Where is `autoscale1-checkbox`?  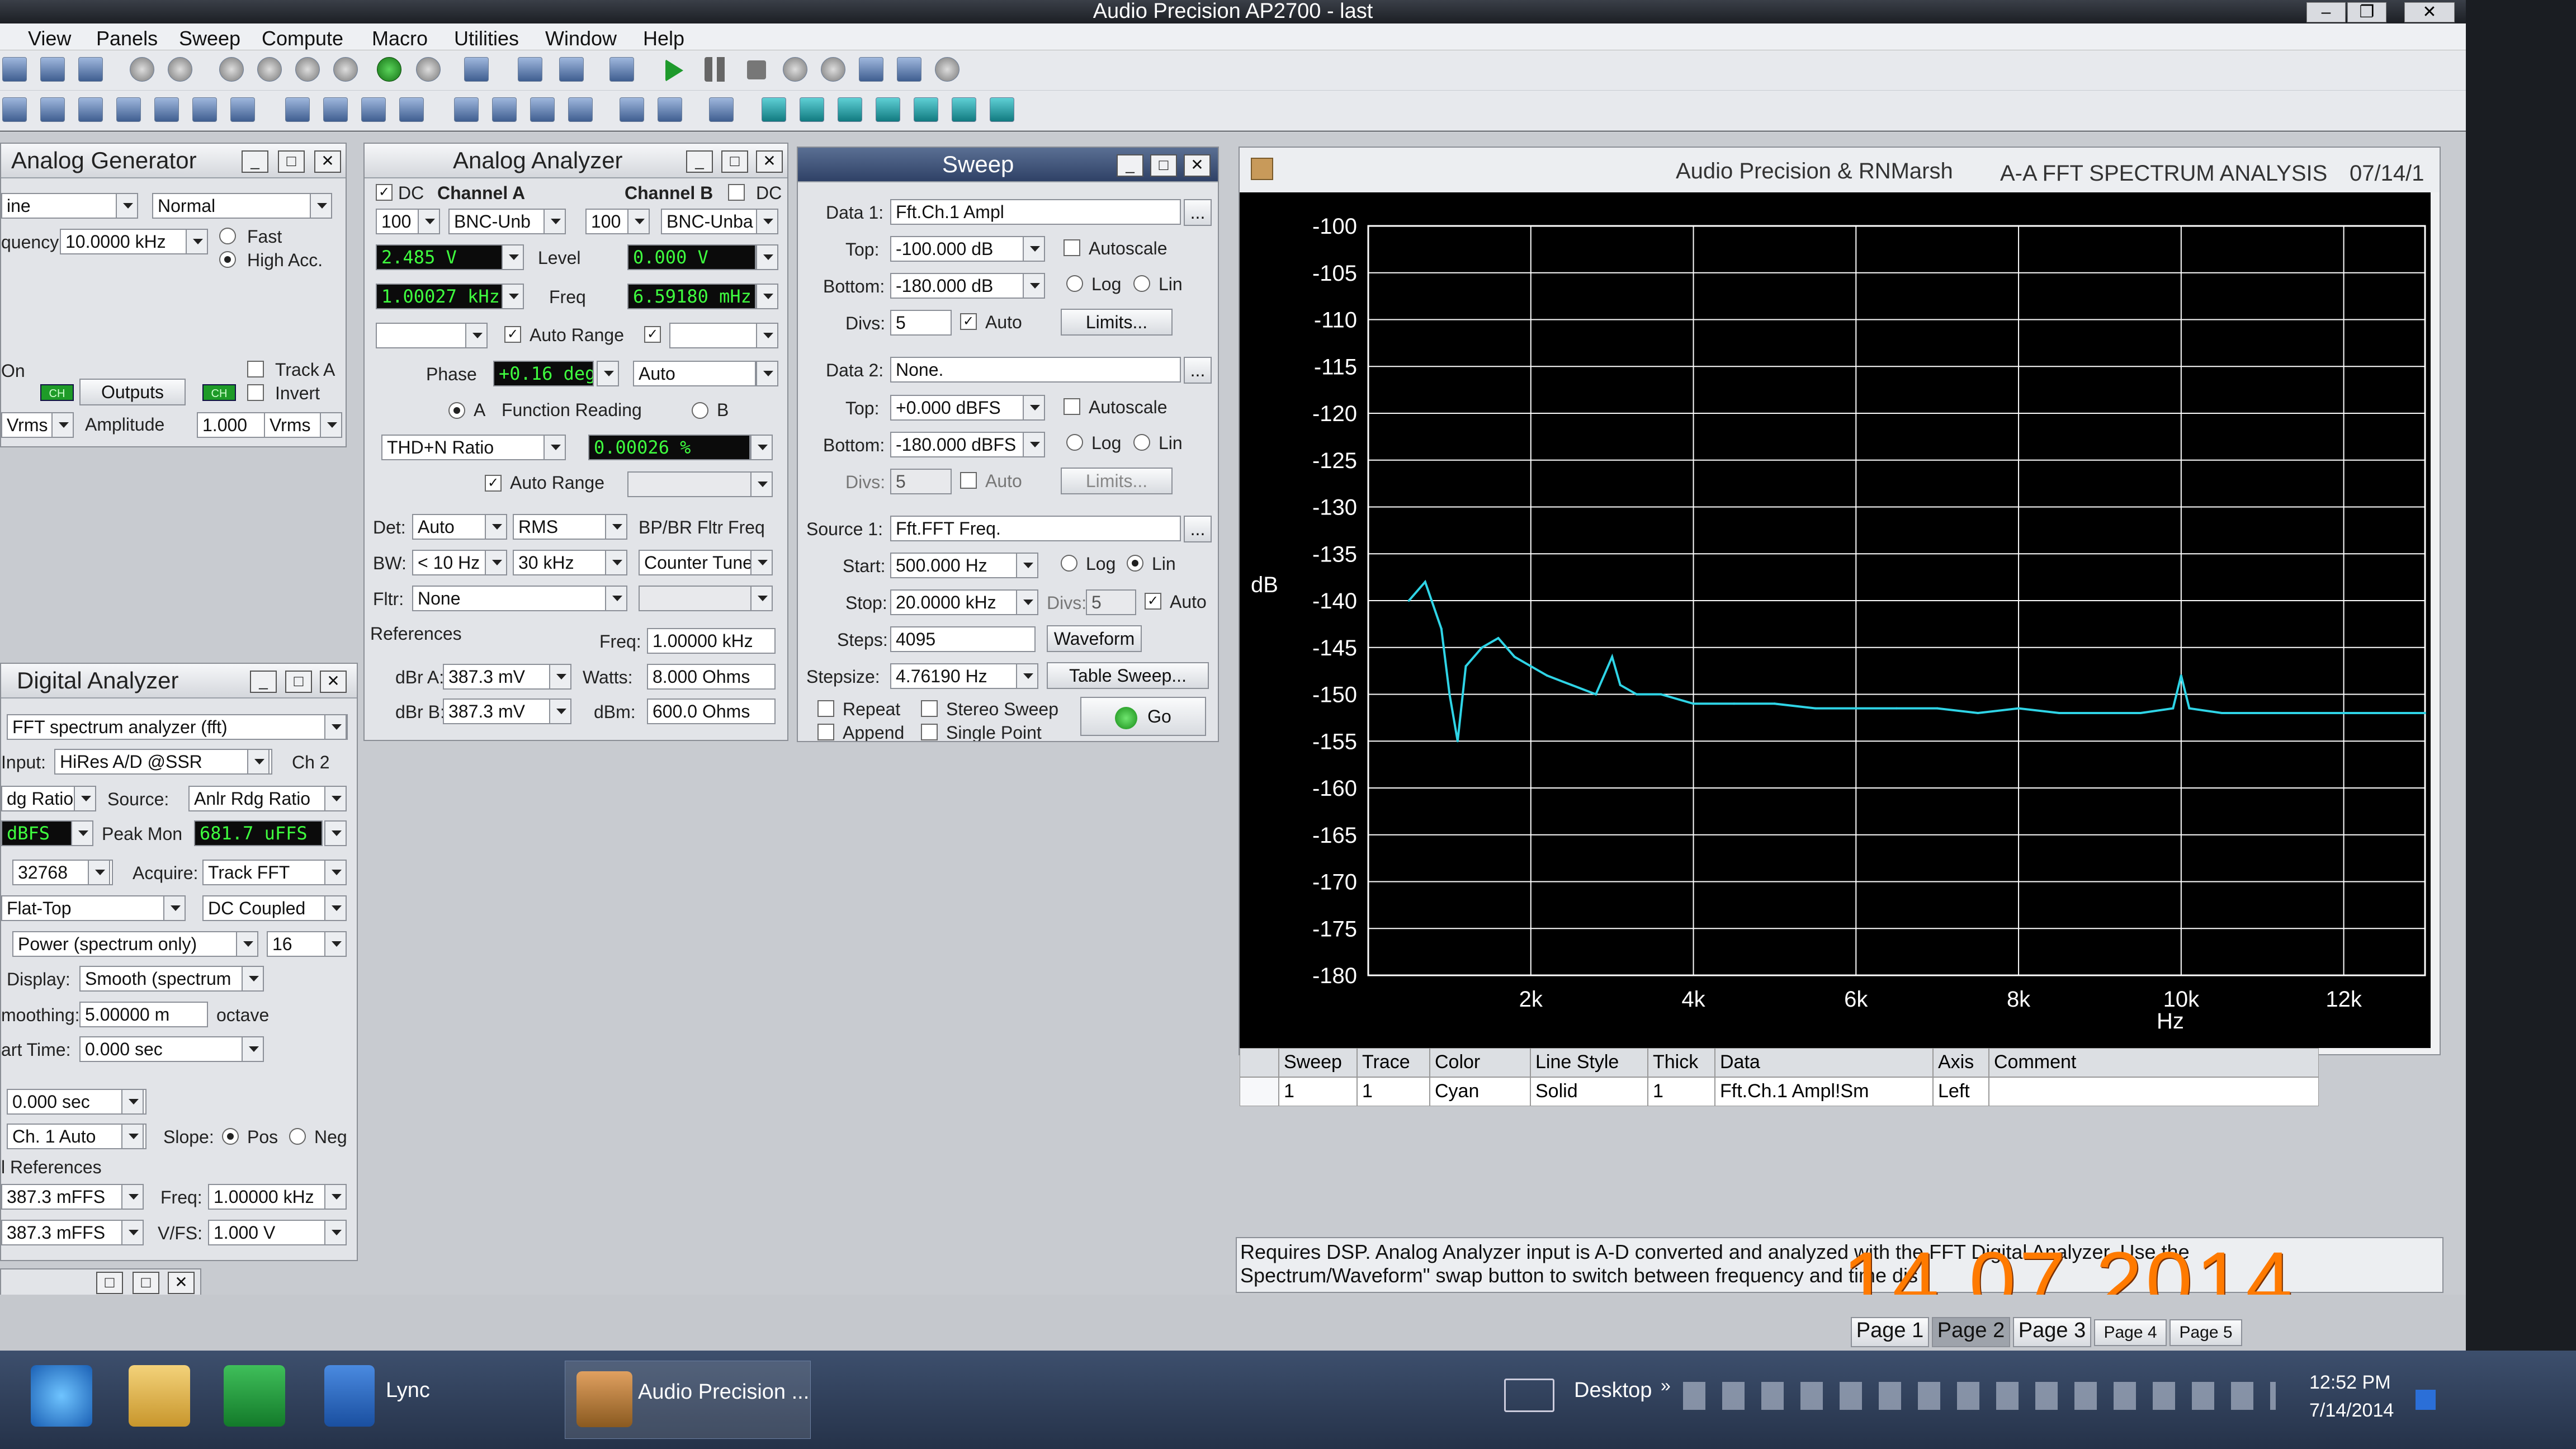 autoscale1-checkbox is located at coordinates (1072, 248).